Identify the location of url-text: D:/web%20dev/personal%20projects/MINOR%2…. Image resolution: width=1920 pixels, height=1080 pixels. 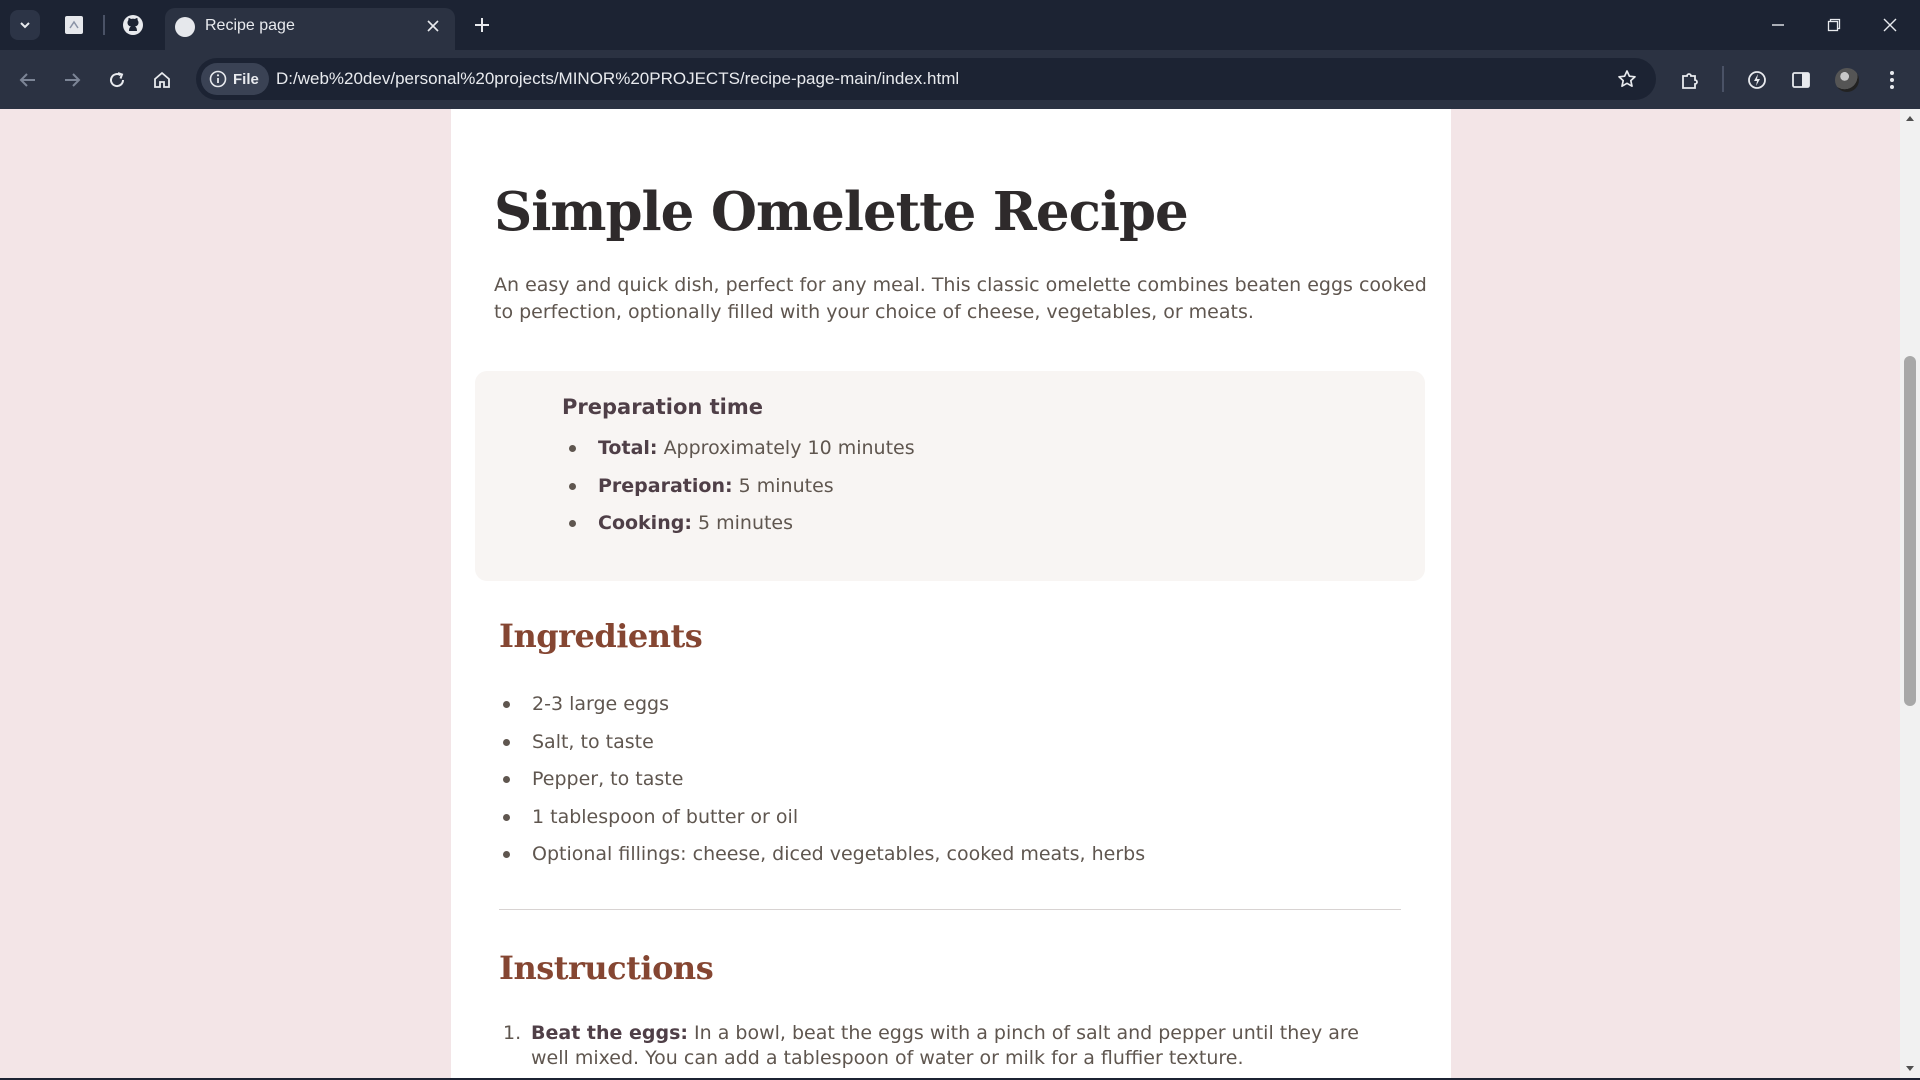
(617, 79).